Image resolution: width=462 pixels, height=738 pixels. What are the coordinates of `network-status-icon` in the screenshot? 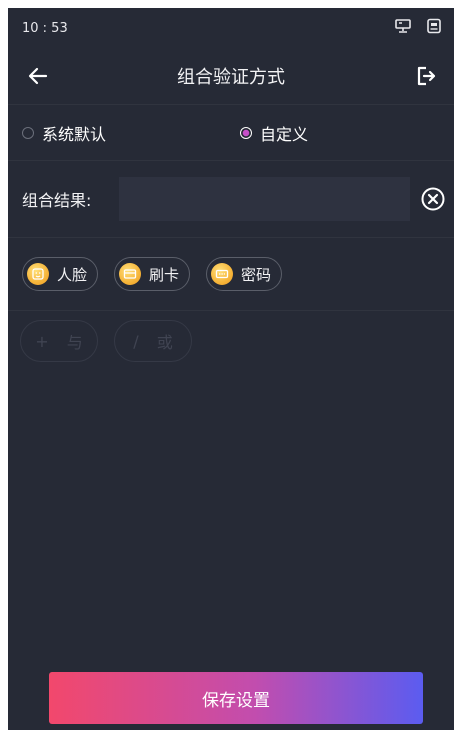 It's located at (403, 28).